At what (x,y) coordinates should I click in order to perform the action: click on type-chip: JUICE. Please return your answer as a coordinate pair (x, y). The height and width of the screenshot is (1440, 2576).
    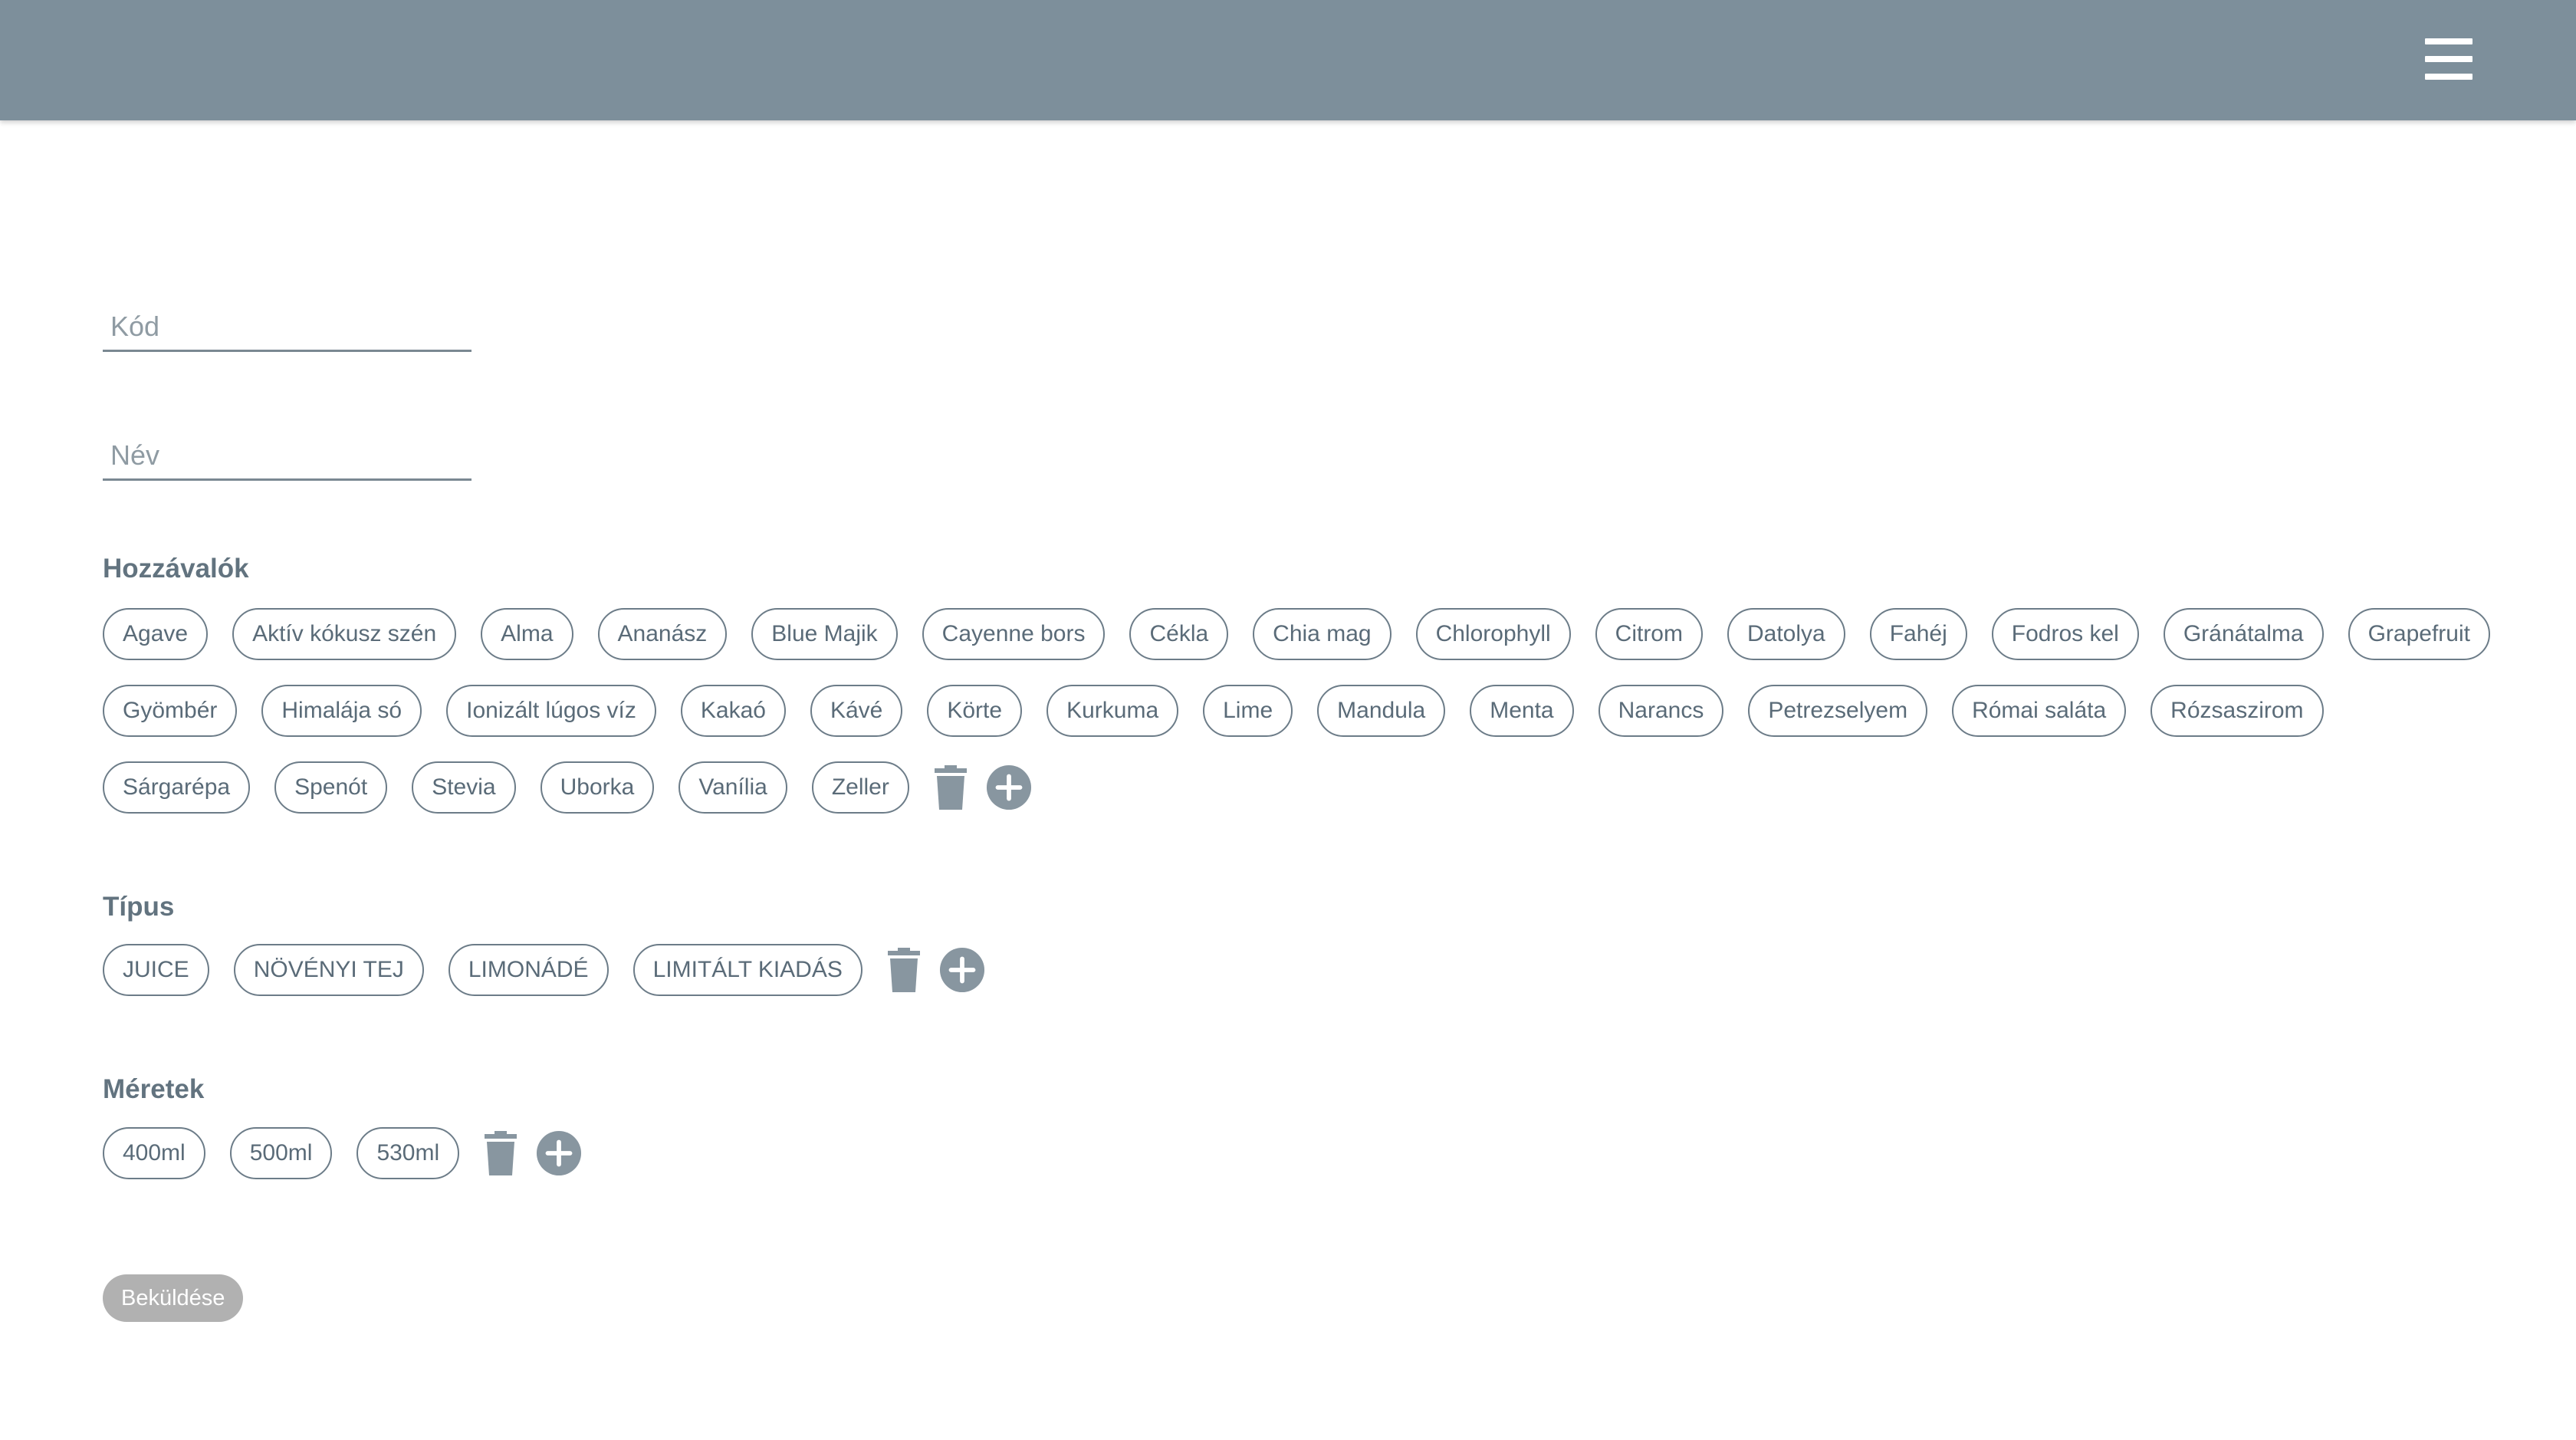
    Looking at the image, I should click on (156, 970).